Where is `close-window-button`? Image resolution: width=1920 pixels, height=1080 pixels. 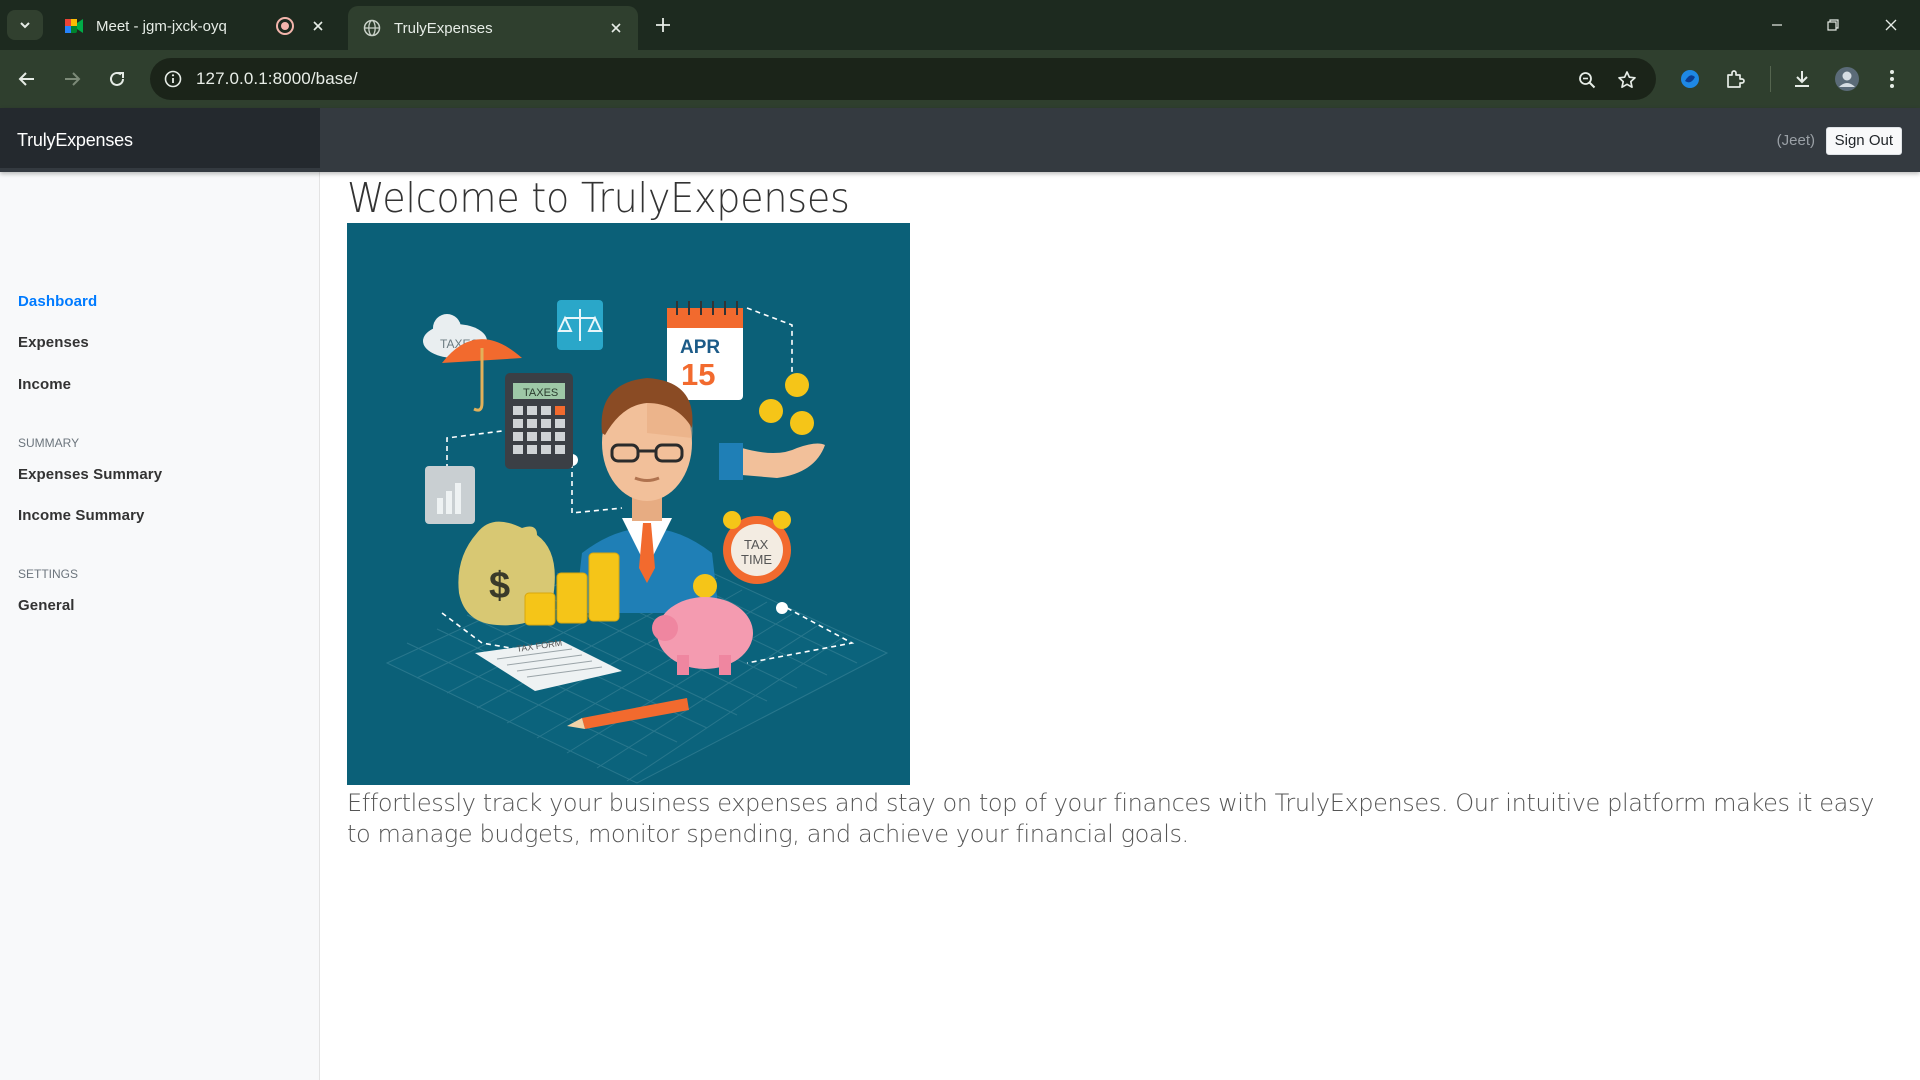
close-window-button is located at coordinates (1891, 25).